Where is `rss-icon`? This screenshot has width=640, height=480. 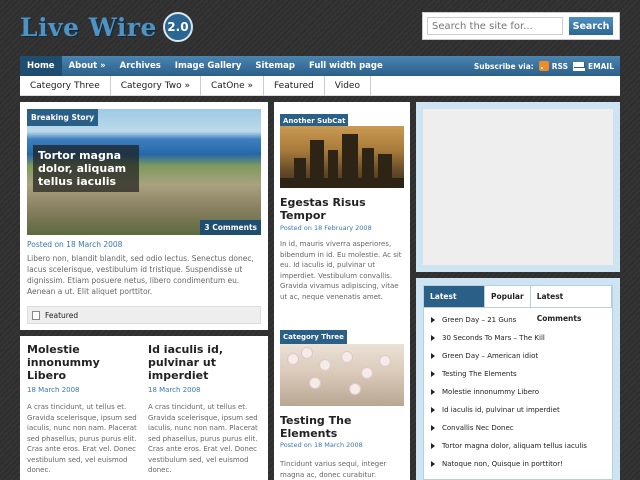 rss-icon is located at coordinates (543, 66).